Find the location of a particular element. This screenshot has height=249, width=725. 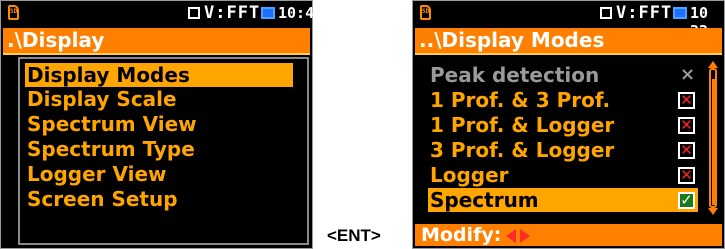

ent-key-label: <ENT> is located at coordinates (354, 235).